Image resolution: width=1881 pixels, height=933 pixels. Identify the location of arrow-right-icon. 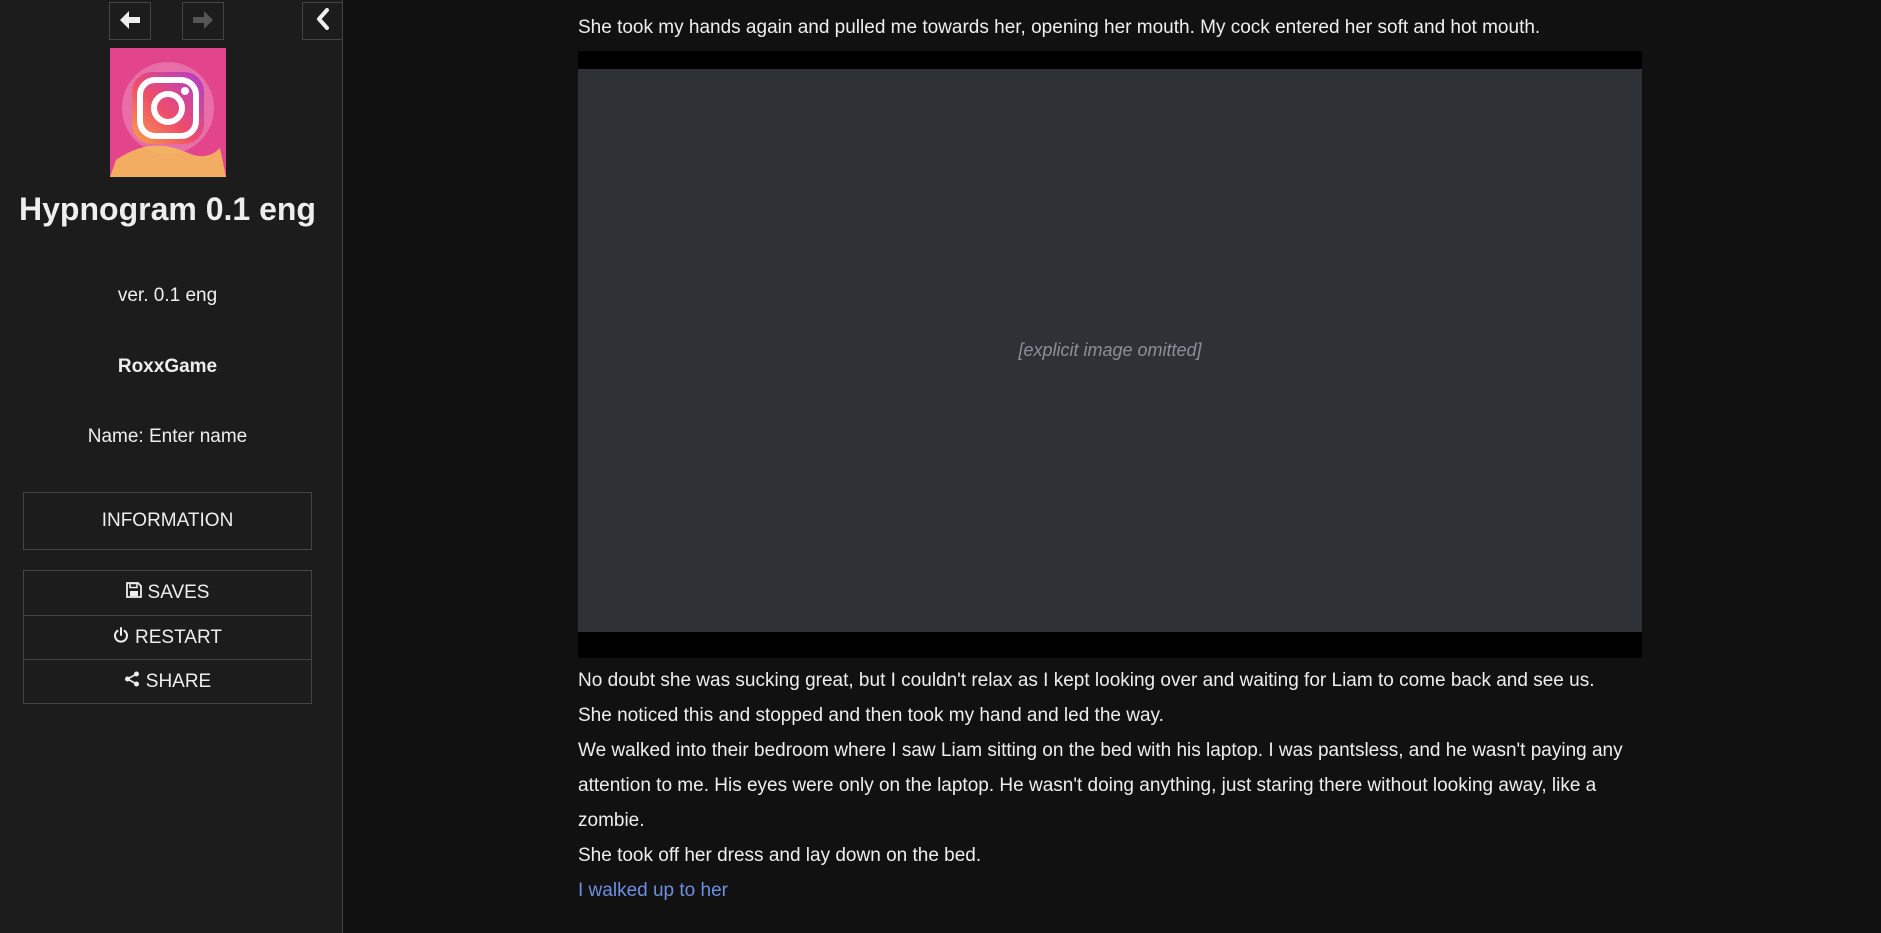
(203, 21).